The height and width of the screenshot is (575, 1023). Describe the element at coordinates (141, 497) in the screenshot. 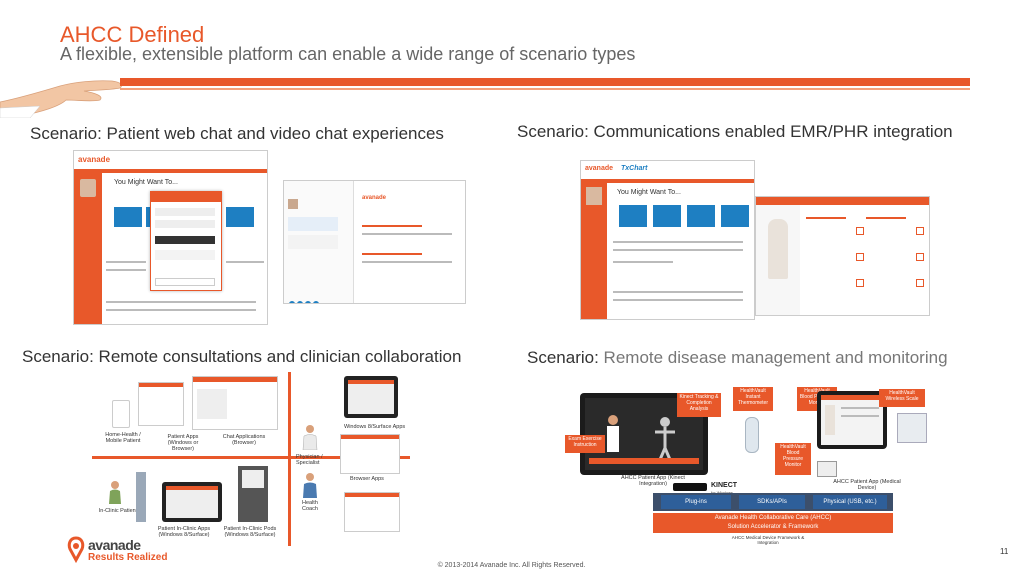

I see `kiosk` at that location.